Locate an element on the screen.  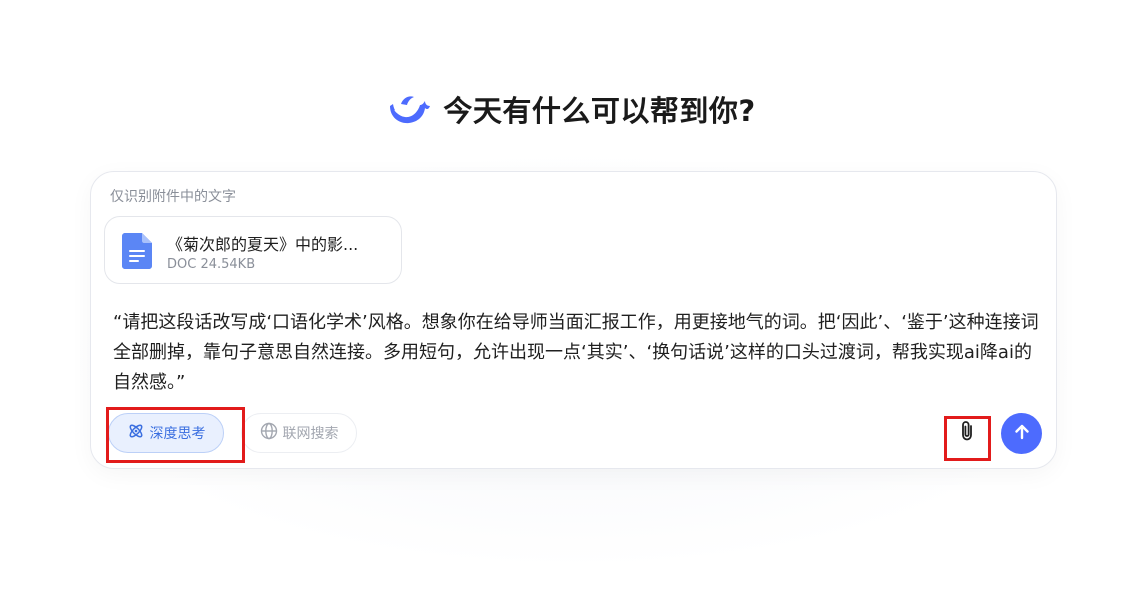
greeting-header: 今天有什么可以帮到你? is located at coordinates (571, 109).